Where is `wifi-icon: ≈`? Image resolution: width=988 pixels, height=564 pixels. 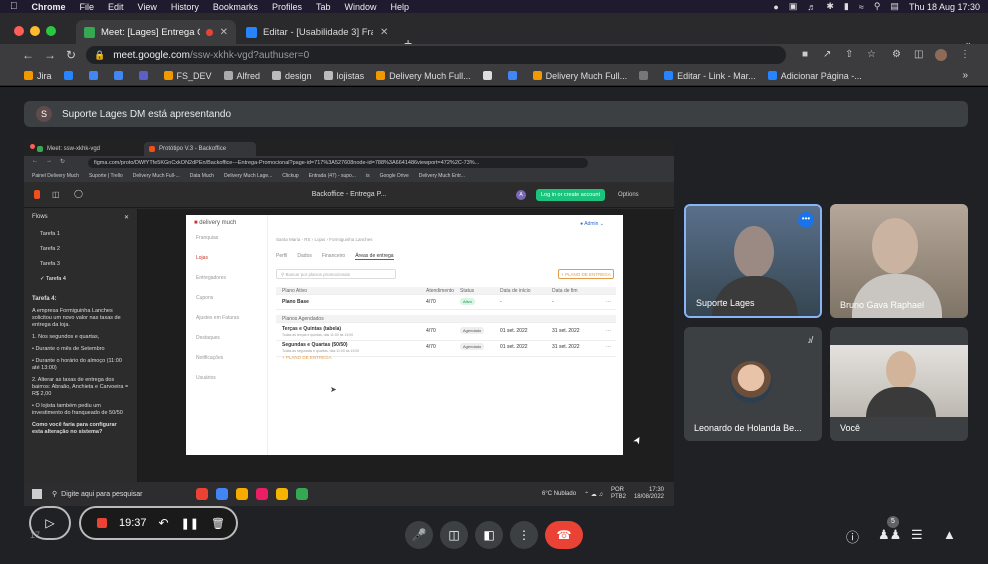
wifi-icon: ≈ is located at coordinates (861, 7).